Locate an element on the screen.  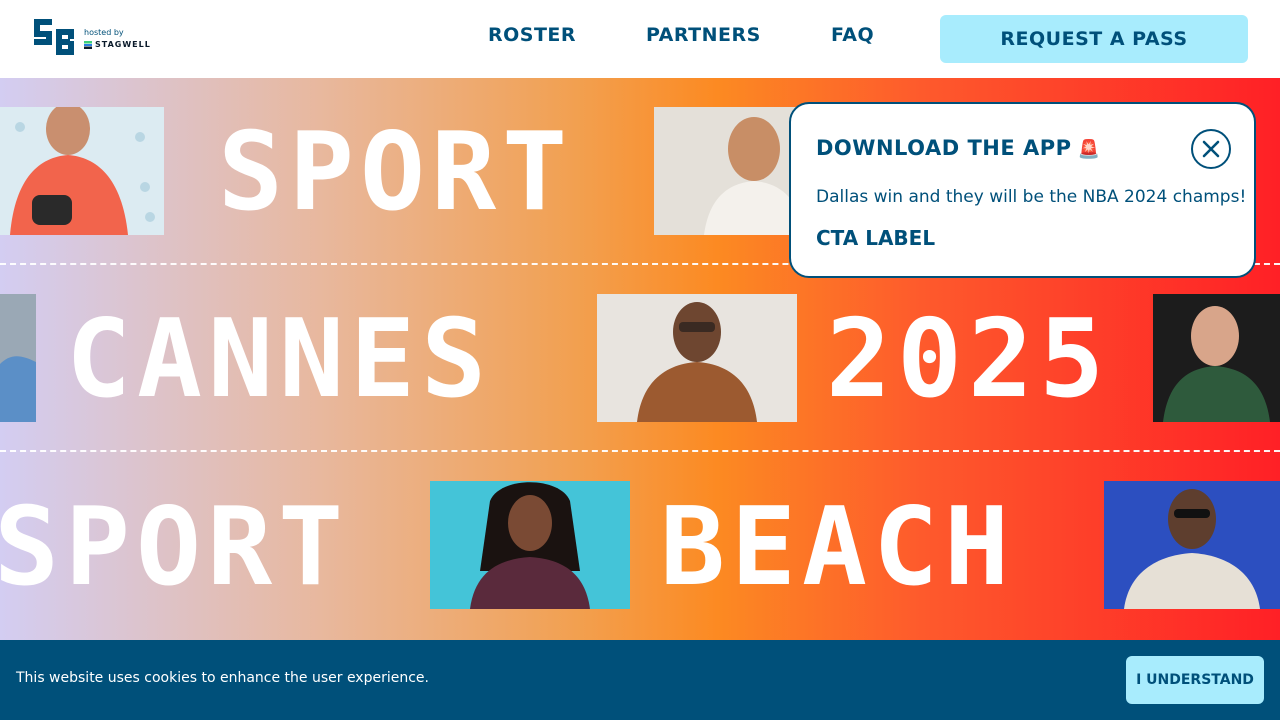
popup-title-row: DOWNLOAD THE APP 🚨 is located at coordinates (958, 148).